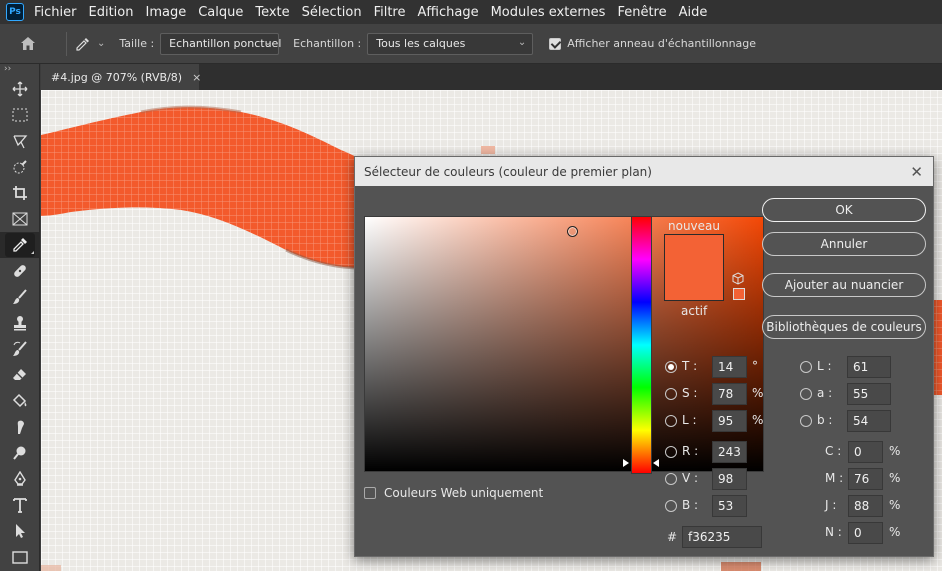 This screenshot has height=571, width=942. I want to click on sample-layers-value: Tous les calques, so click(421, 43).